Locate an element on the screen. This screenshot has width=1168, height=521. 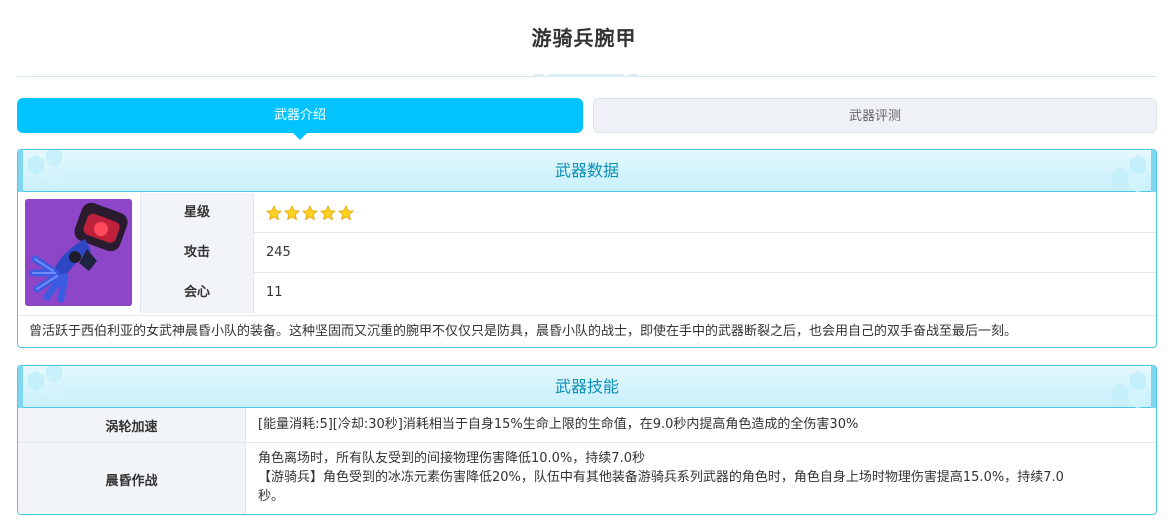
title-divider-accent is located at coordinates (586, 76).